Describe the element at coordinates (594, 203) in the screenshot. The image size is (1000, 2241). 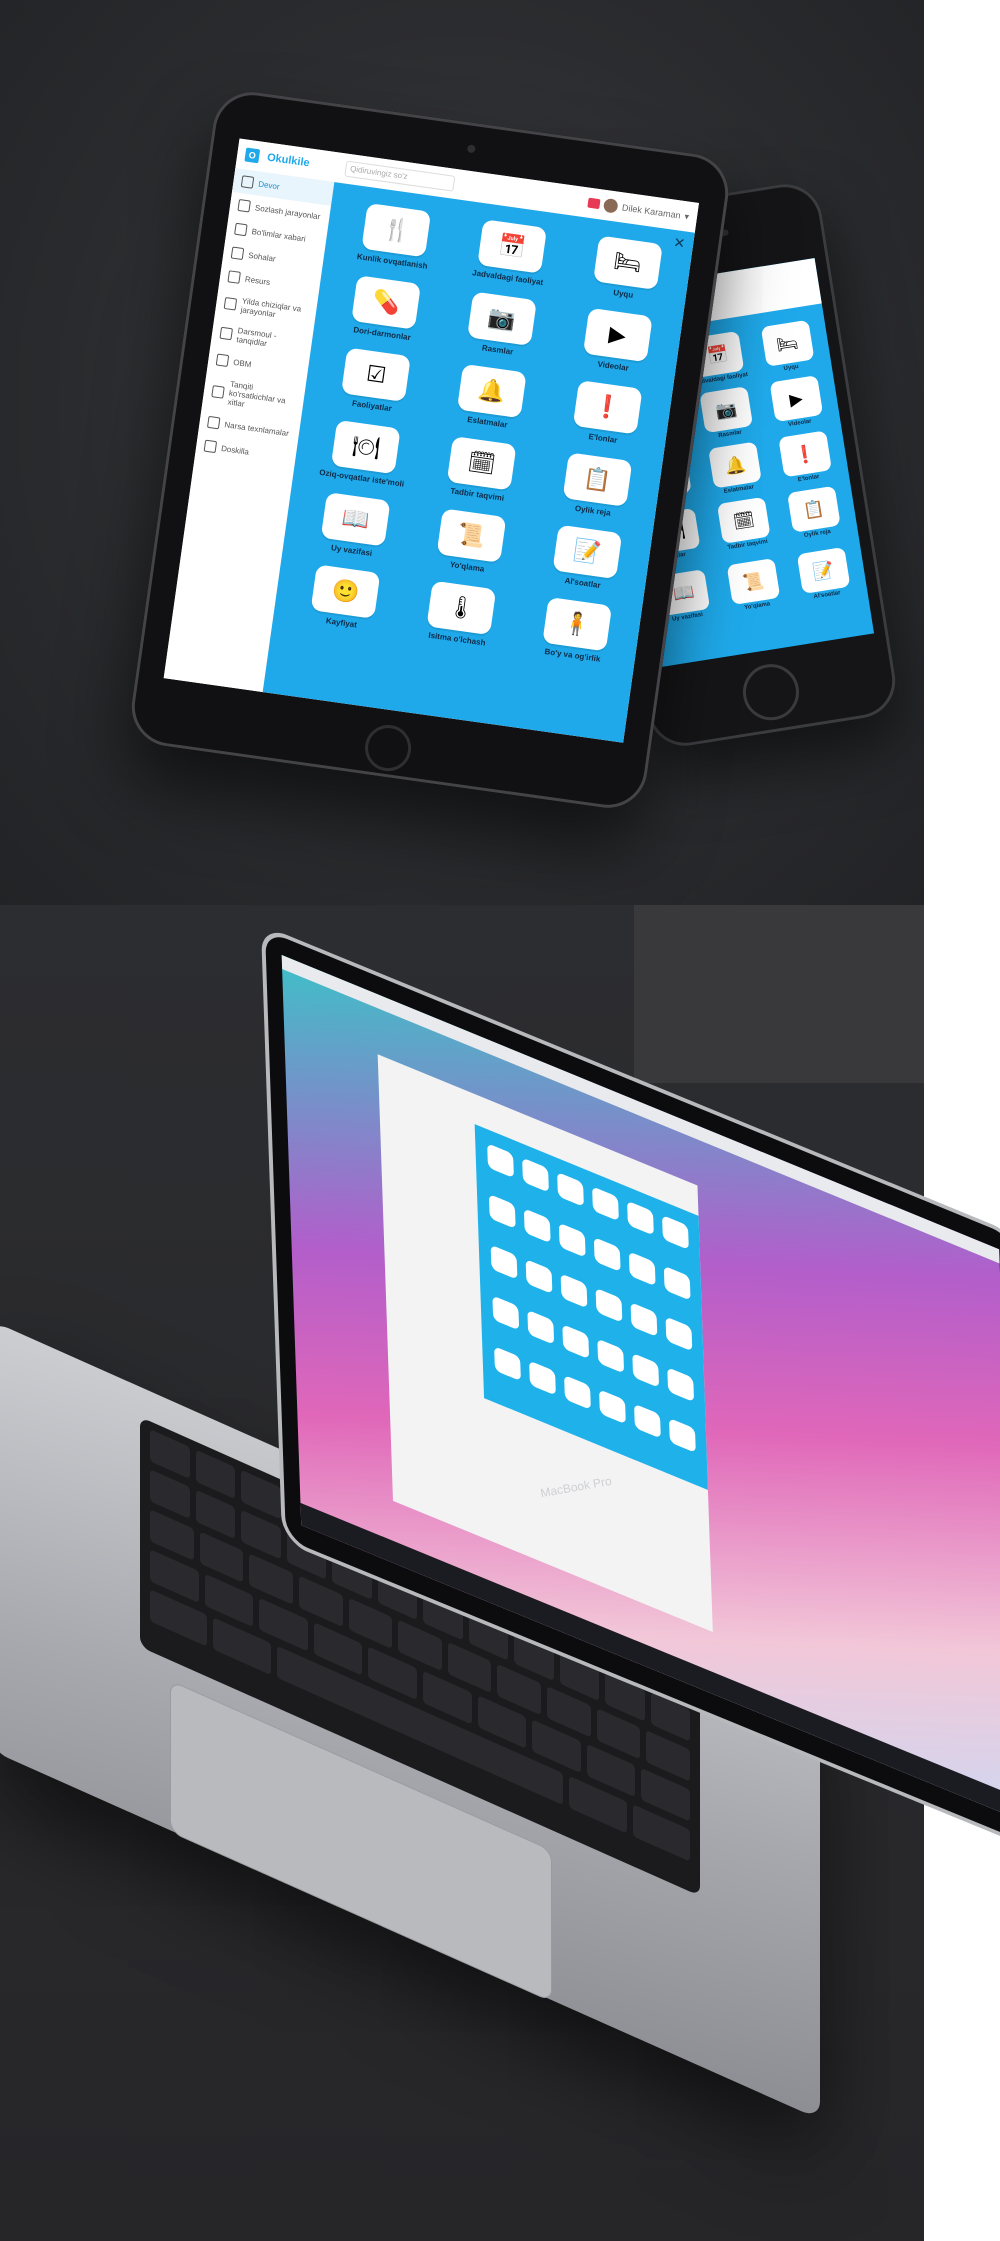
I see `notification-icon` at that location.